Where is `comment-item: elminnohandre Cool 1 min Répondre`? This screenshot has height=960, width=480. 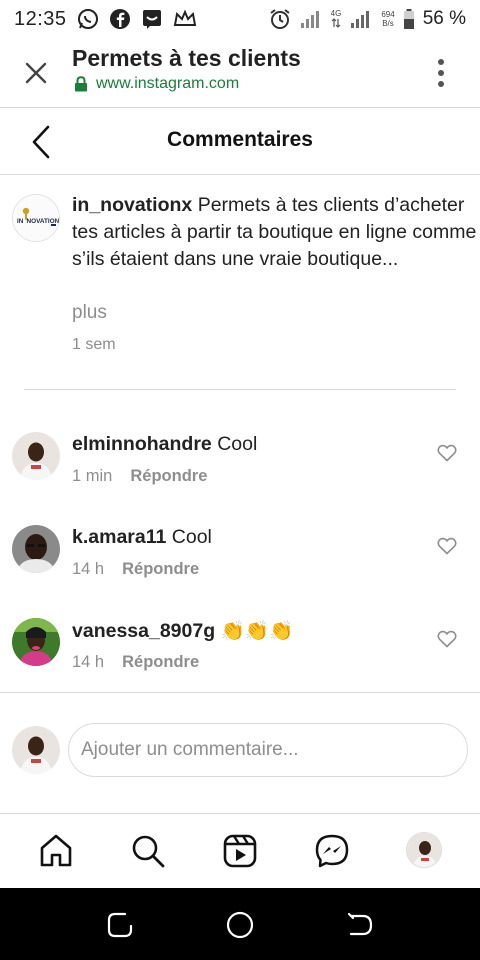 comment-item: elminnohandre Cool 1 min Répondre is located at coordinates (240, 472).